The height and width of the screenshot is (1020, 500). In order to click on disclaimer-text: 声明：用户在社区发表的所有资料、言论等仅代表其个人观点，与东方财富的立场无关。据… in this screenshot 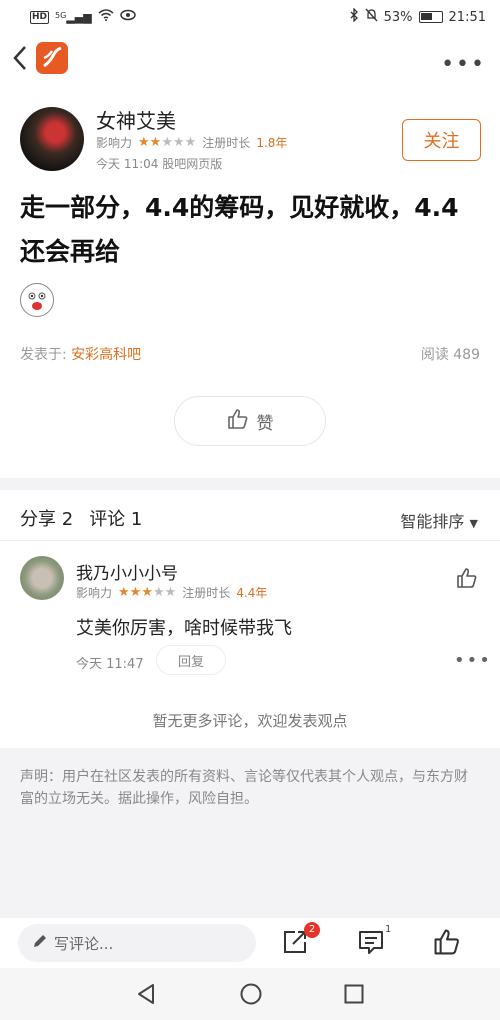, I will do `click(244, 788)`.